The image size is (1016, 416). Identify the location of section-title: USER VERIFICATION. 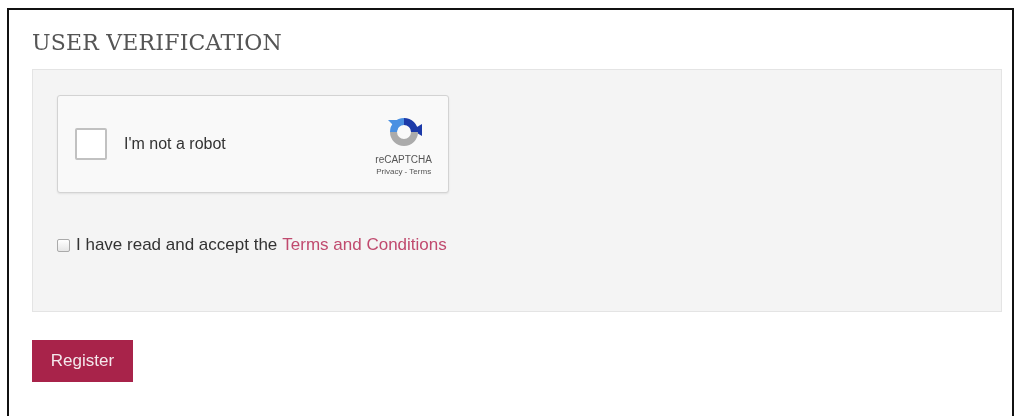
(157, 42).